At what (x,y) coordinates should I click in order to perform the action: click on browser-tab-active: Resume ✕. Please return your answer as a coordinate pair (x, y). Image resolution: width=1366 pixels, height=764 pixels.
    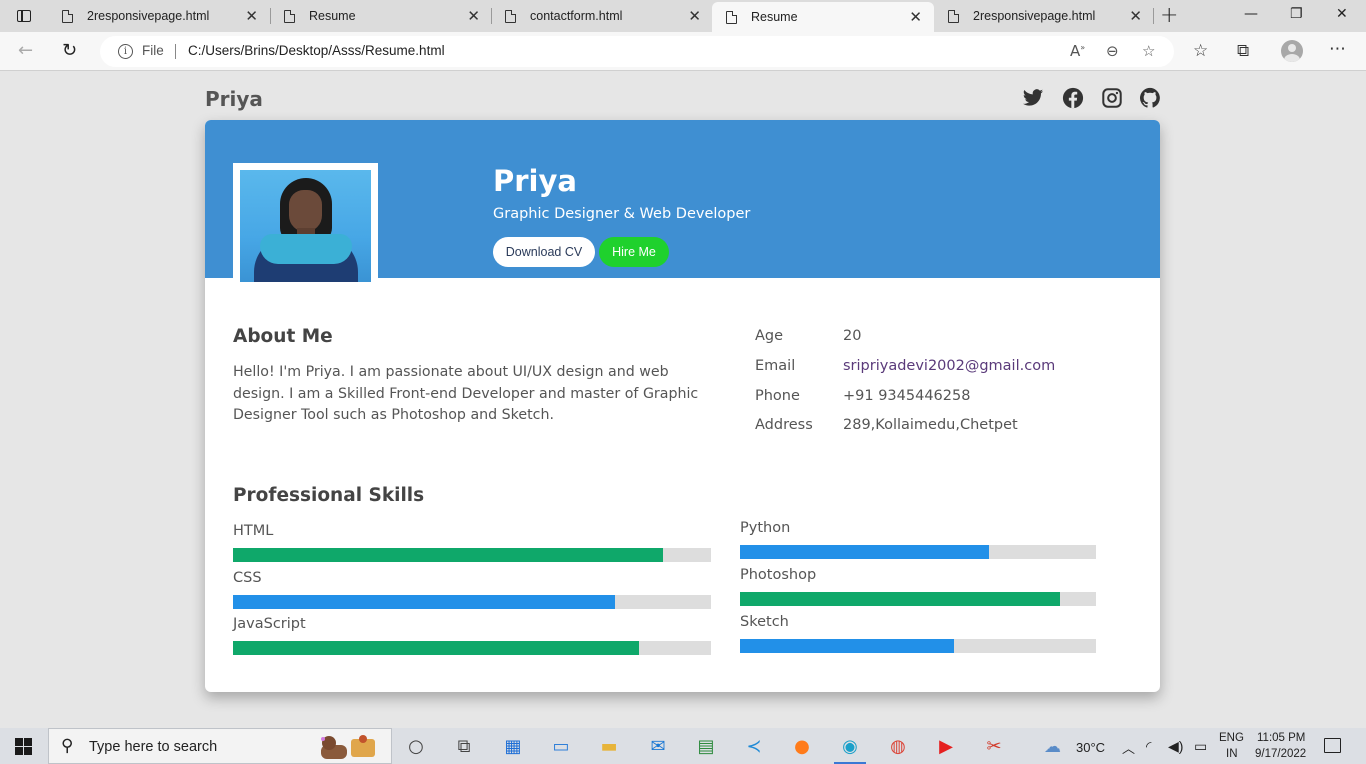
    Looking at the image, I should click on (823, 17).